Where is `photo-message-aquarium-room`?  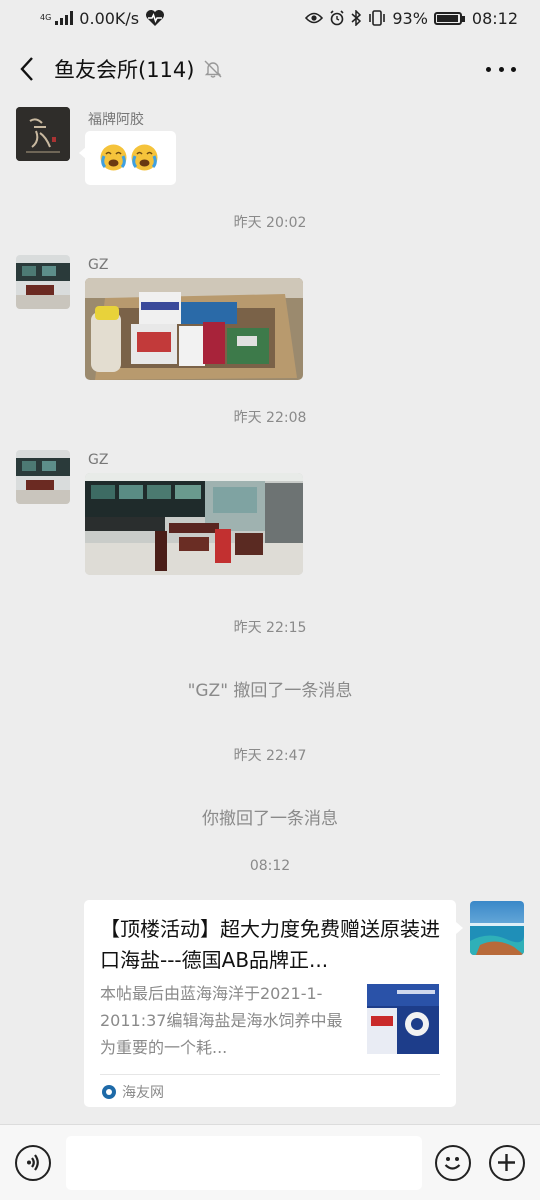 photo-message-aquarium-room is located at coordinates (194, 524).